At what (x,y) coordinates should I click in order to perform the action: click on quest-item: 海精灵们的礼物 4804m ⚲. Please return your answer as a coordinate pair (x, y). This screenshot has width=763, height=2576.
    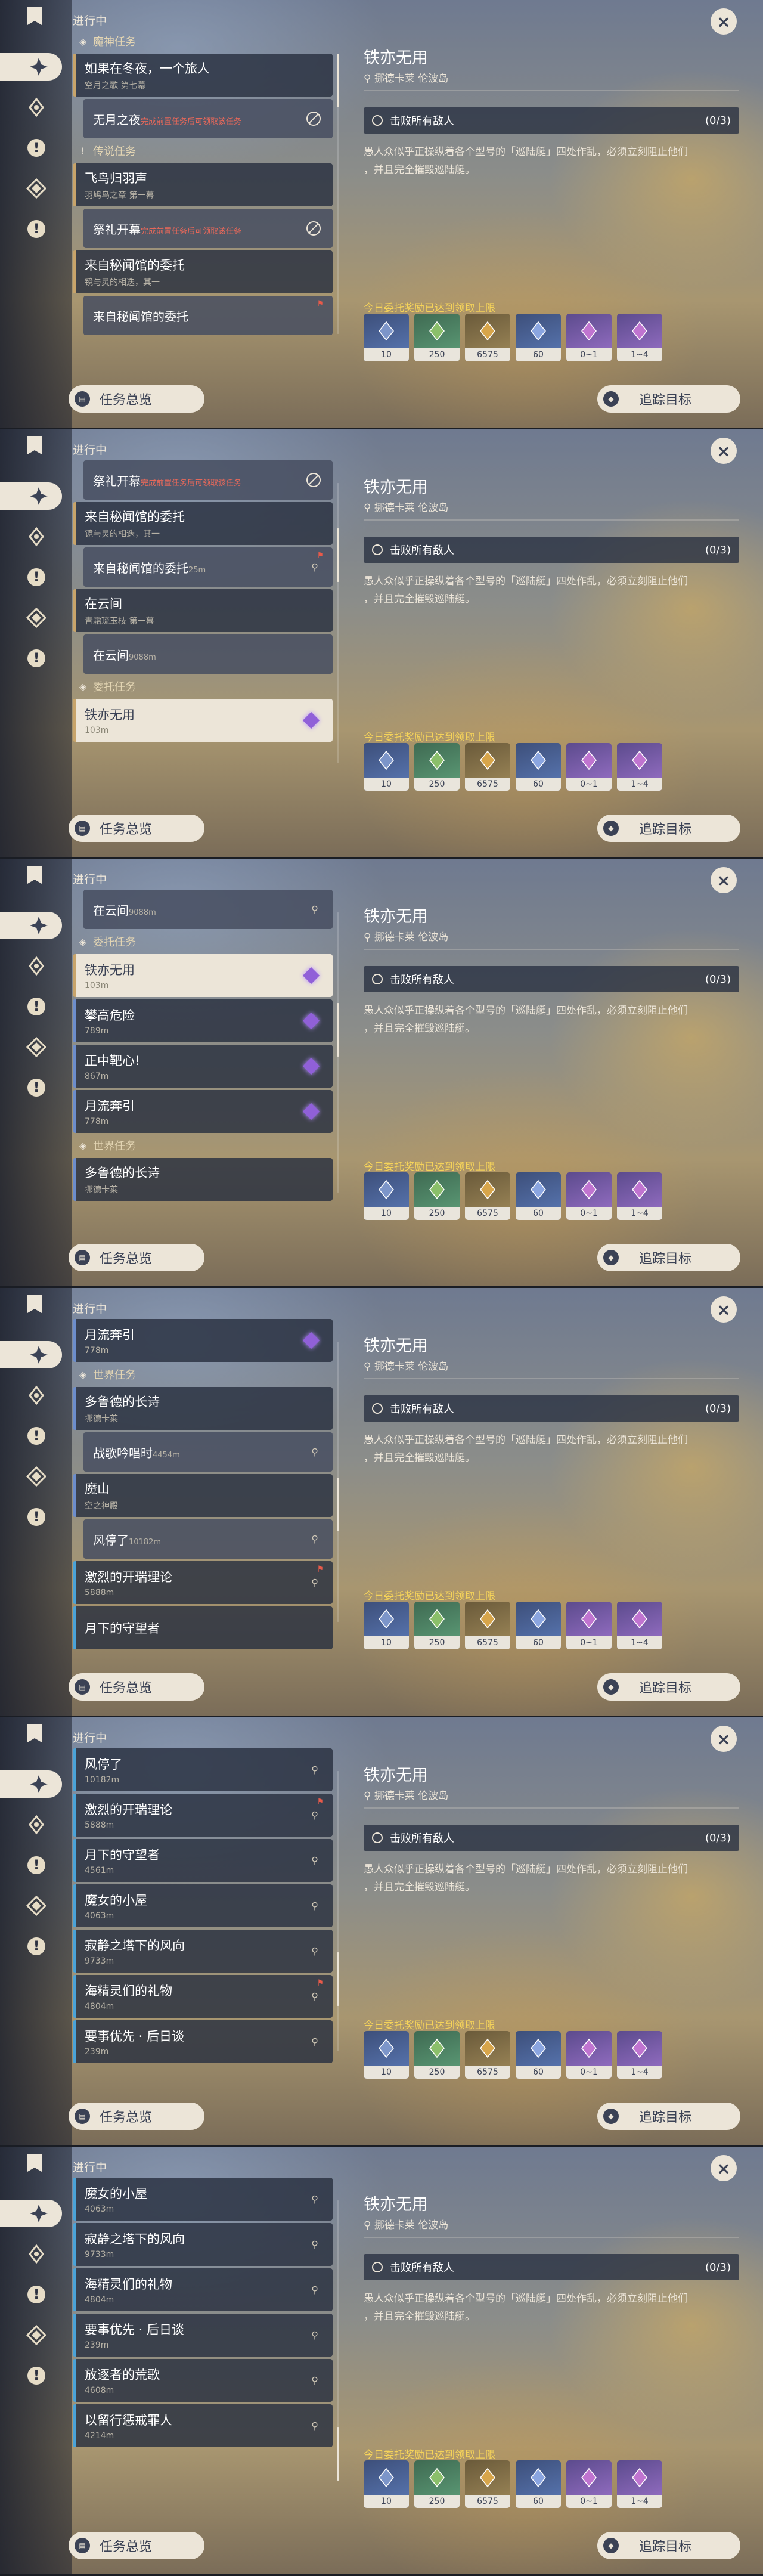
    Looking at the image, I should click on (203, 2289).